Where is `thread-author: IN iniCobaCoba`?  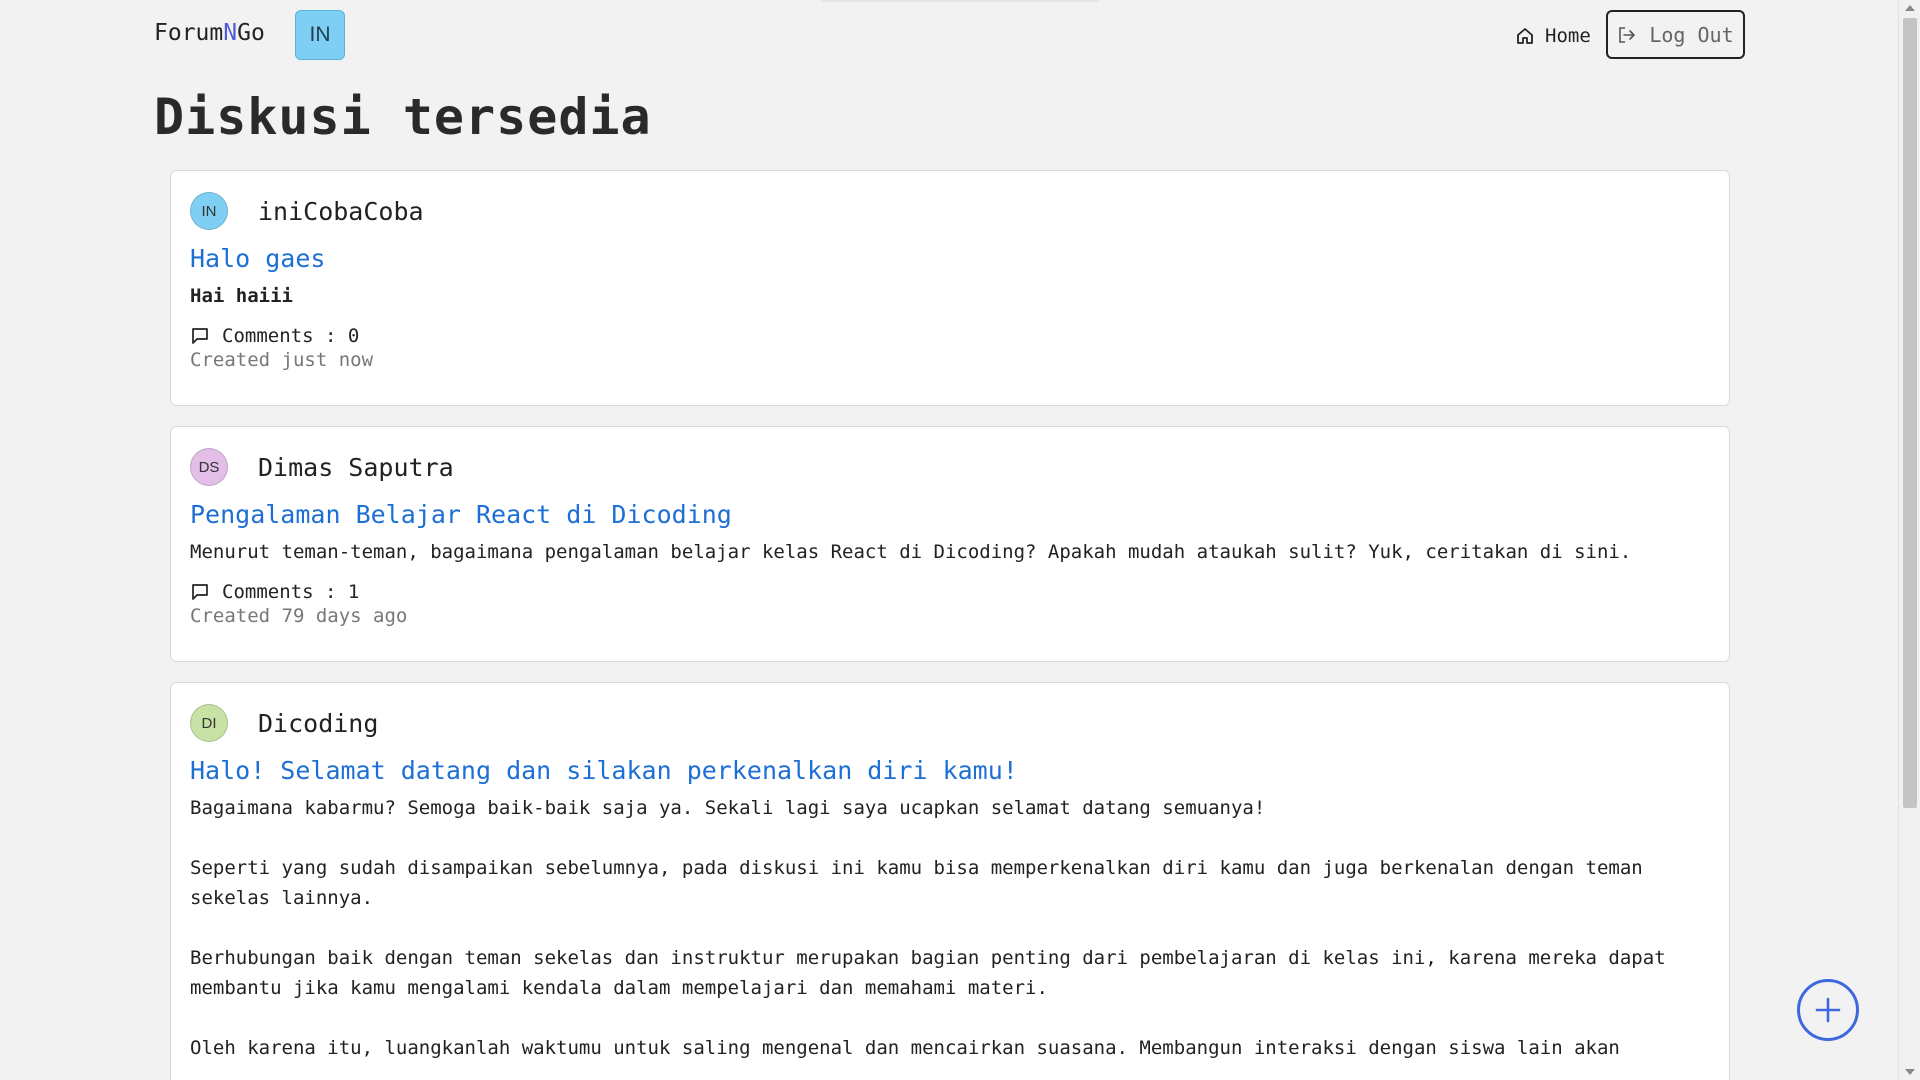
thread-author: IN iniCobaCoba is located at coordinates (950, 211).